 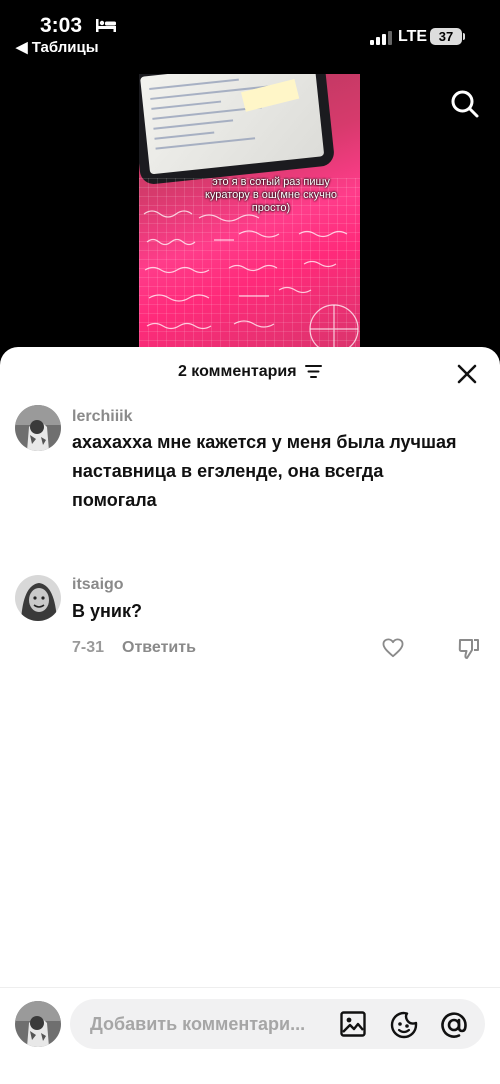 What do you see at coordinates (237, 371) in the screenshot?
I see `comments-count-title: 2 комментария` at bounding box center [237, 371].